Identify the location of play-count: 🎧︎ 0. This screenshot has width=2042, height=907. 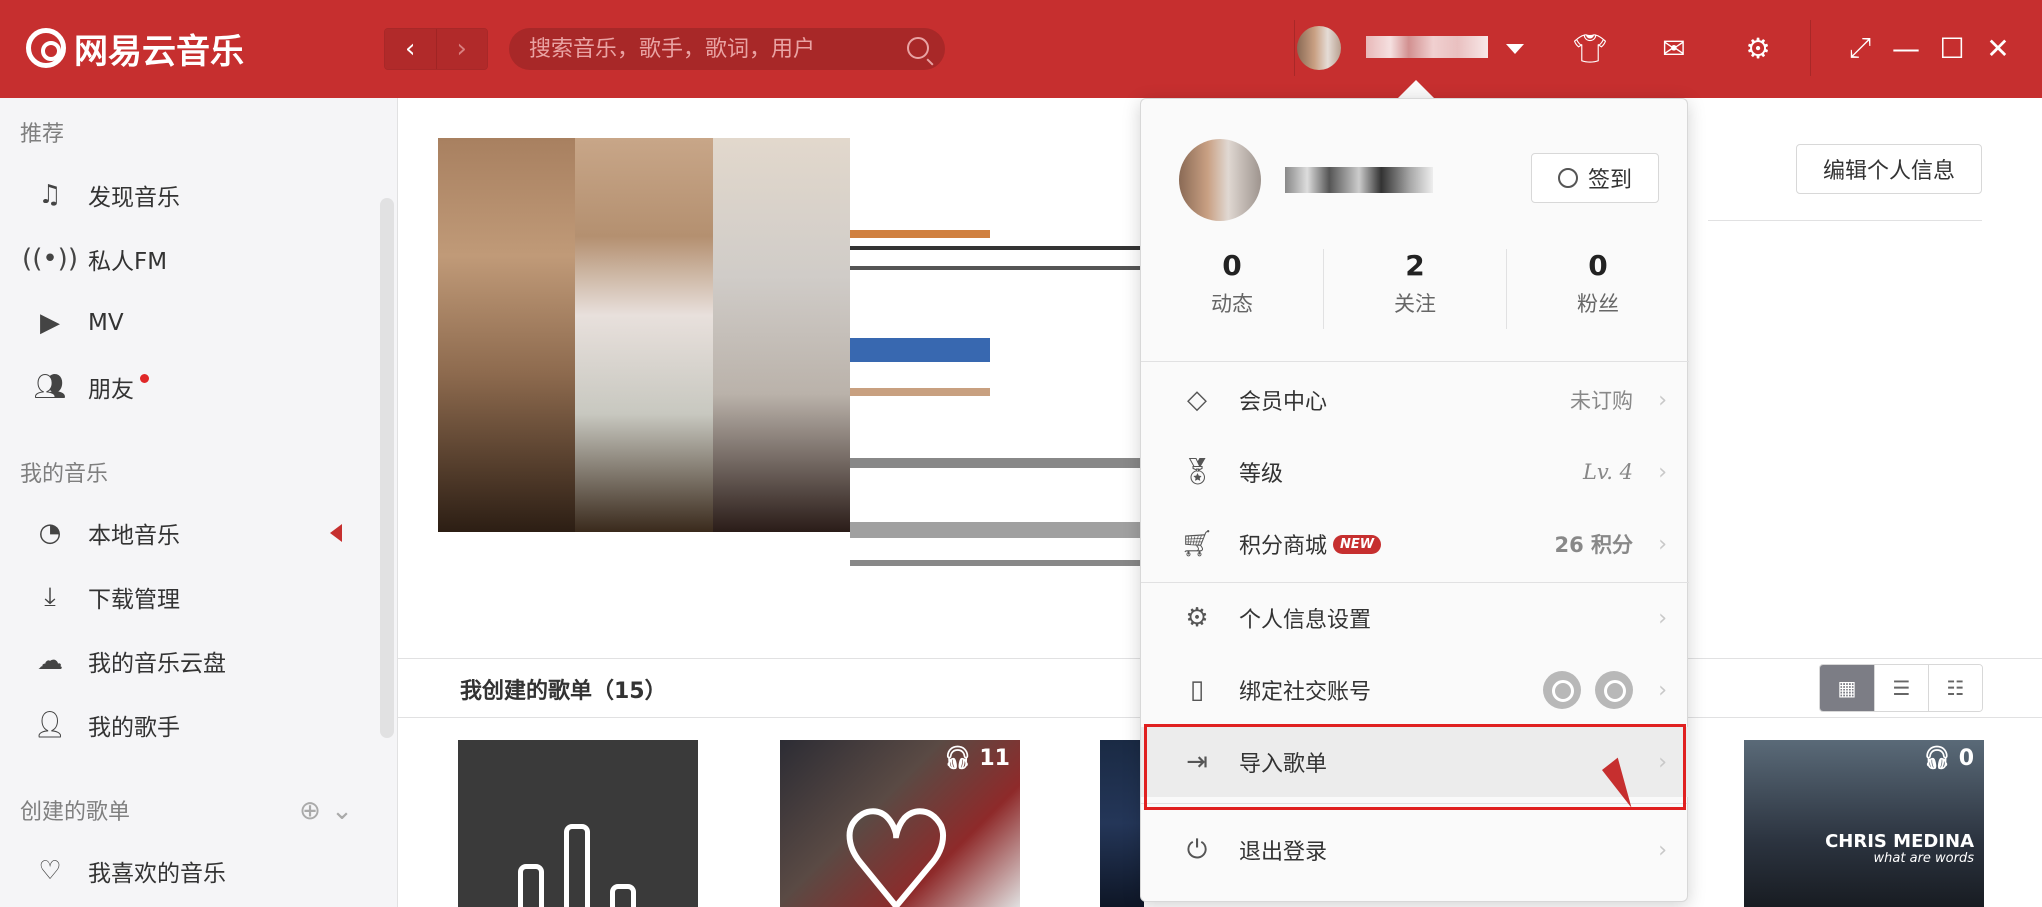
(1948, 758).